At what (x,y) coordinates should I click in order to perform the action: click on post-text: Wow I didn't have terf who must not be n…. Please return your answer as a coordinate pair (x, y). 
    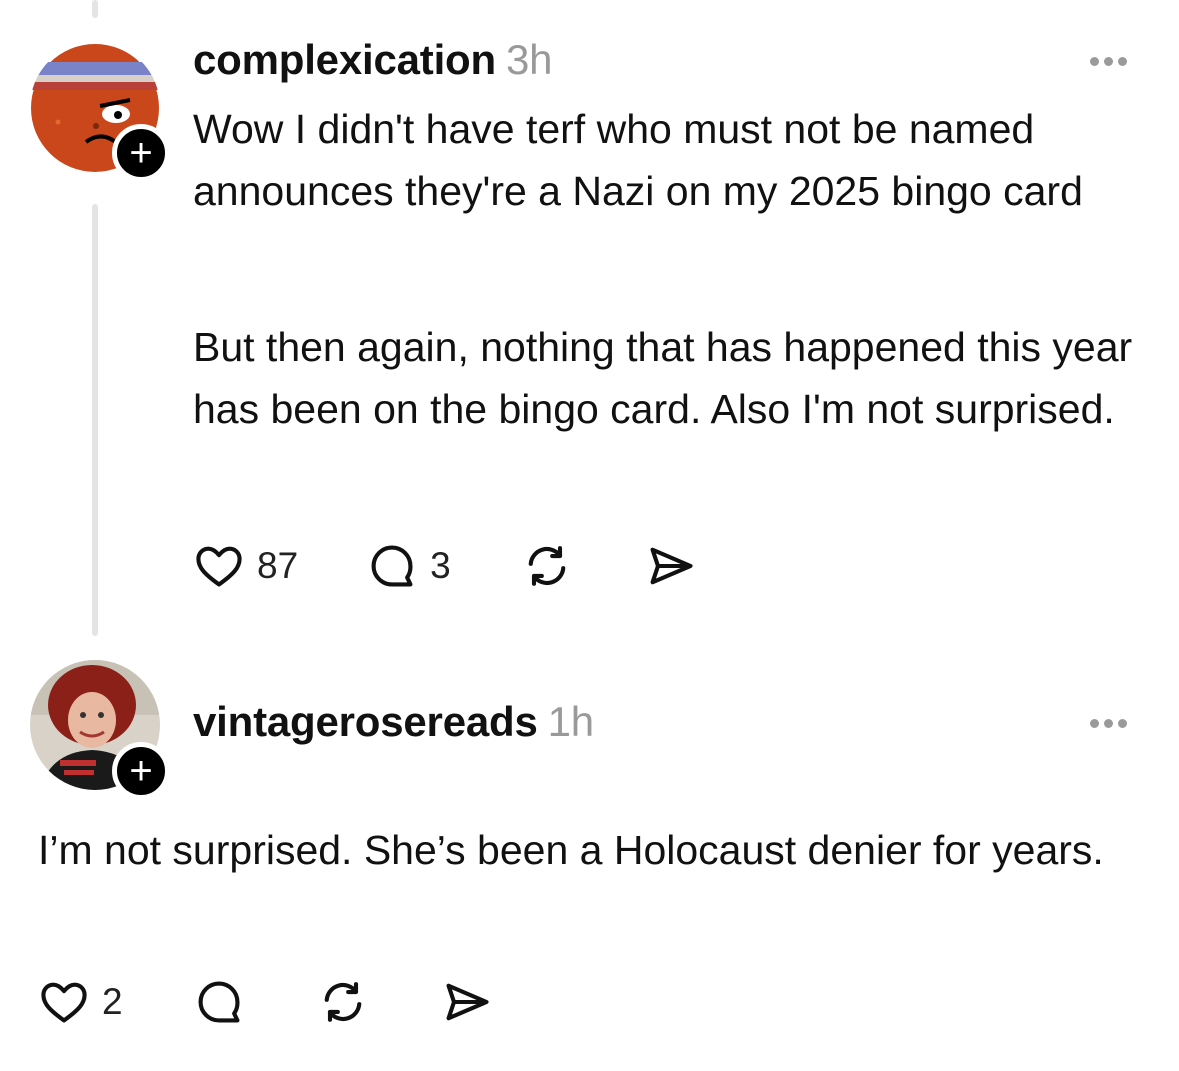
    Looking at the image, I should click on (638, 160).